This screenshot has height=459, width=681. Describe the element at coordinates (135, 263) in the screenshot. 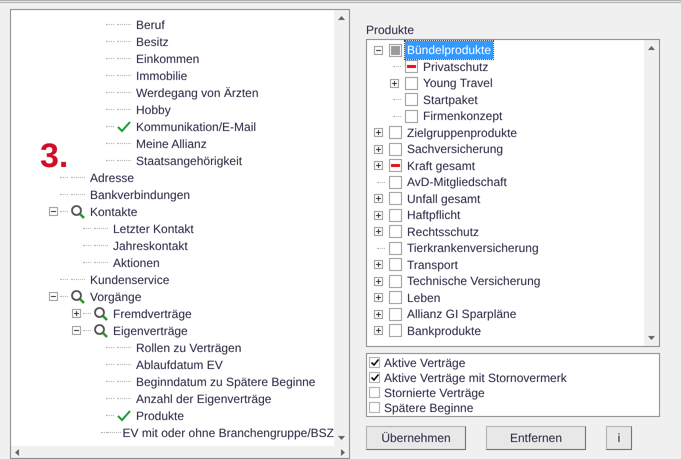

I see `tree-item: Aktionen` at that location.